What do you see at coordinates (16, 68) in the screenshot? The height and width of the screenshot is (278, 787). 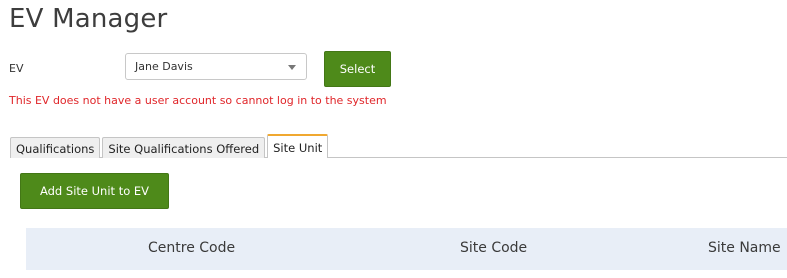 I see `ev-label: EV` at bounding box center [16, 68].